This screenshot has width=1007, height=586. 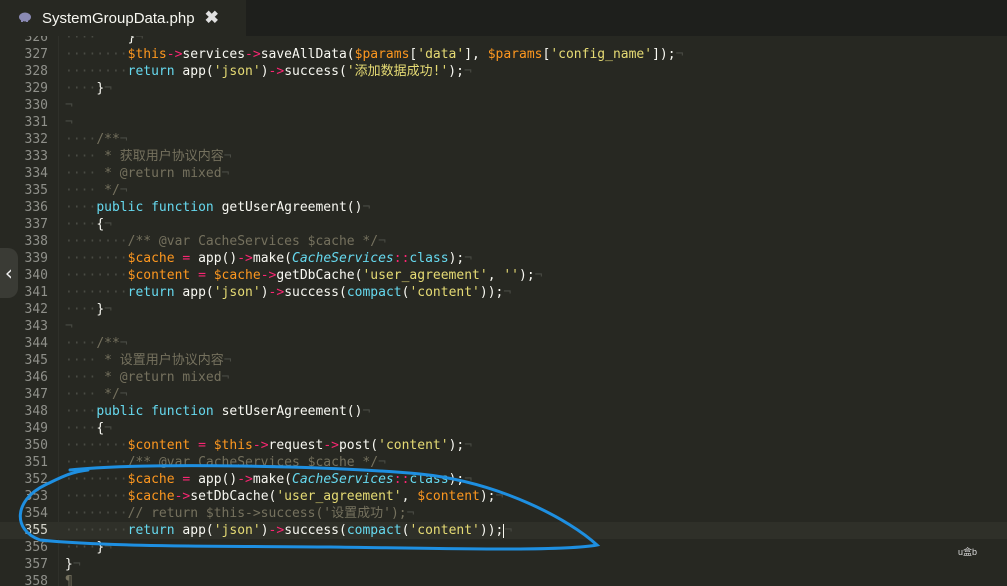 What do you see at coordinates (503, 377) in the screenshot?
I see `code-line: 346 ···· * @return mixed¬` at bounding box center [503, 377].